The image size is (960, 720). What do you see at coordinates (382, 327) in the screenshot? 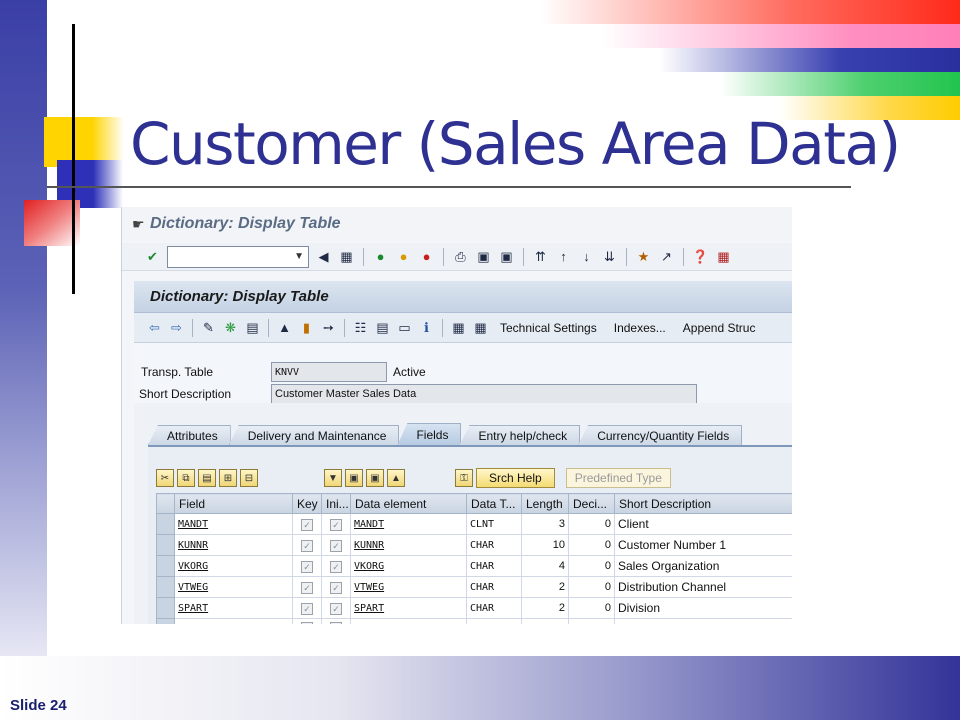
I see `display-object-list-icon: ▤` at bounding box center [382, 327].